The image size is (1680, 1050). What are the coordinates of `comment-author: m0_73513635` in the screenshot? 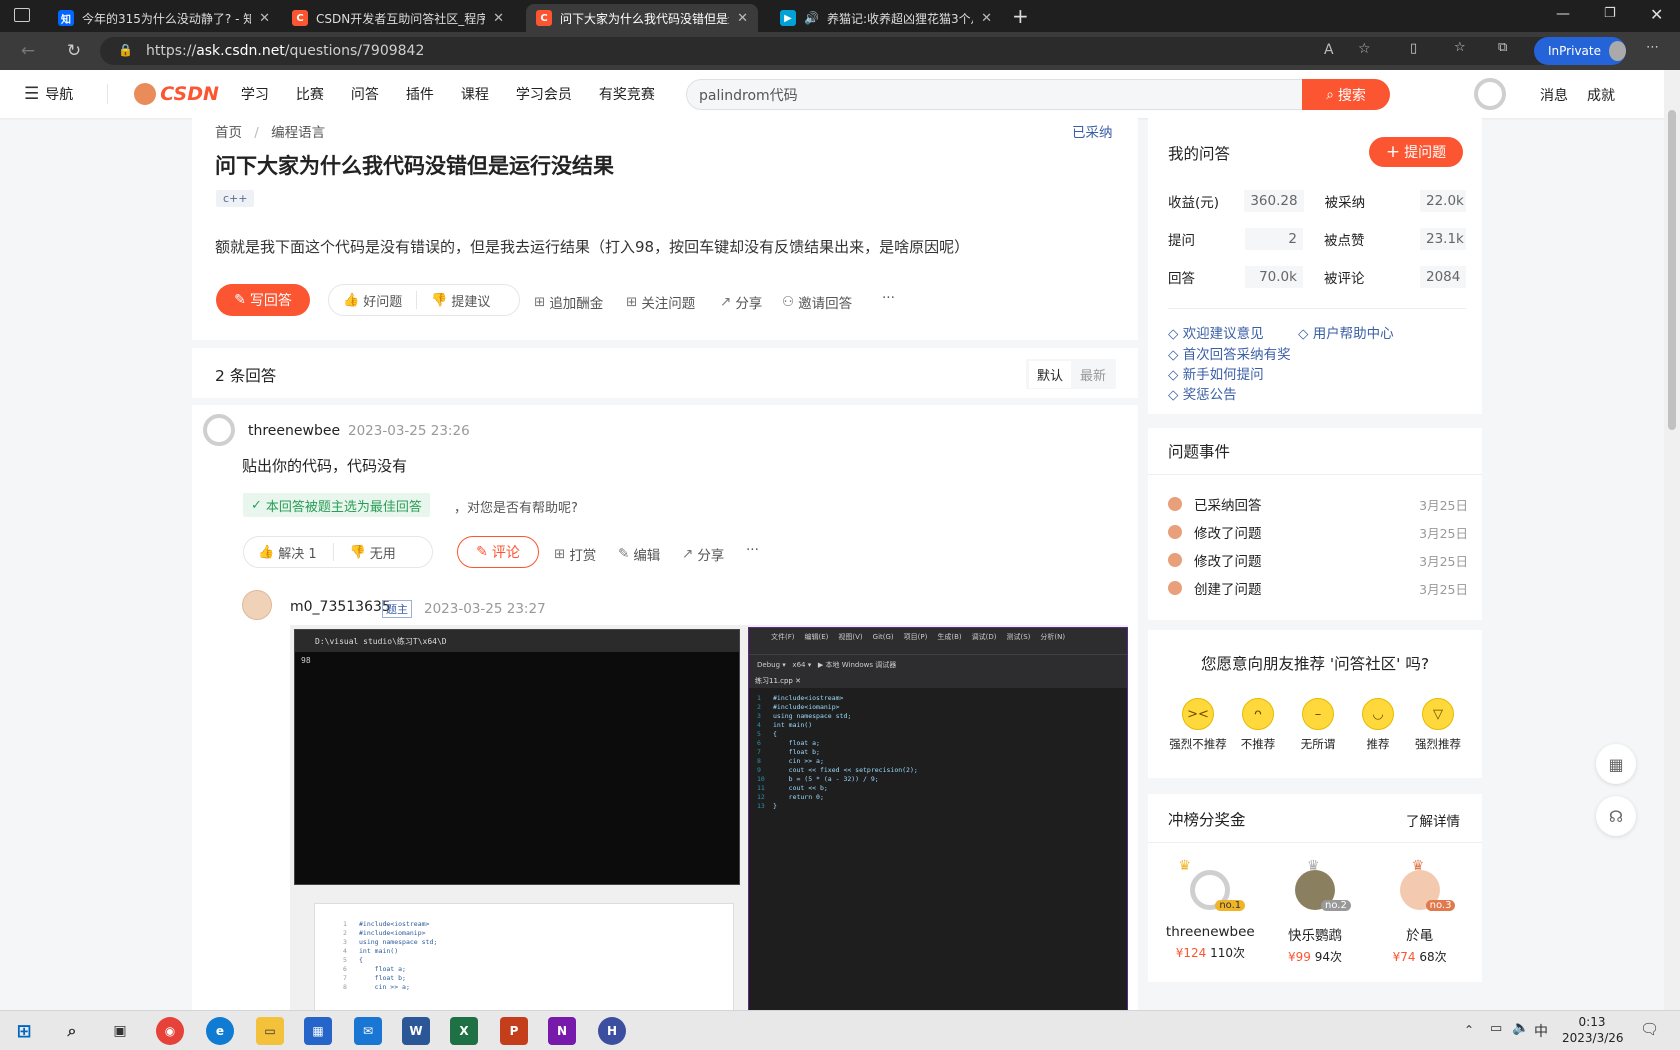 It's located at (340, 607).